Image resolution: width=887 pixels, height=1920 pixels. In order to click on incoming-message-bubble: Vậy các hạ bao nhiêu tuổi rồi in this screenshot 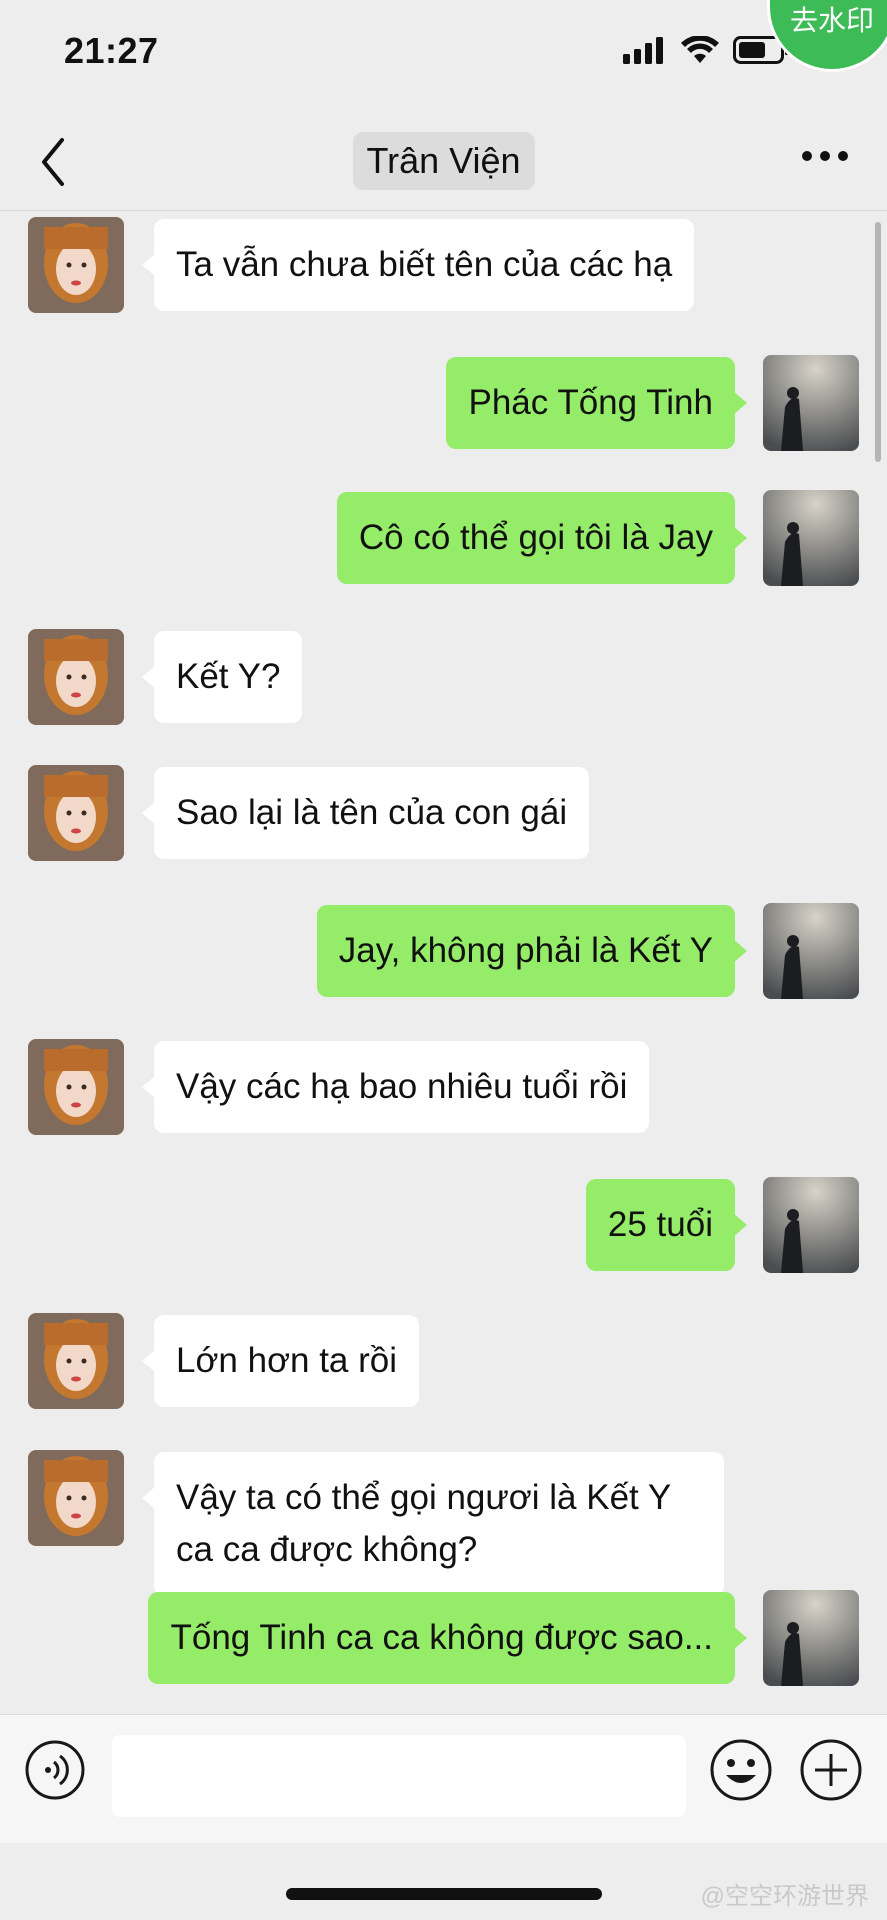, I will do `click(395, 1087)`.